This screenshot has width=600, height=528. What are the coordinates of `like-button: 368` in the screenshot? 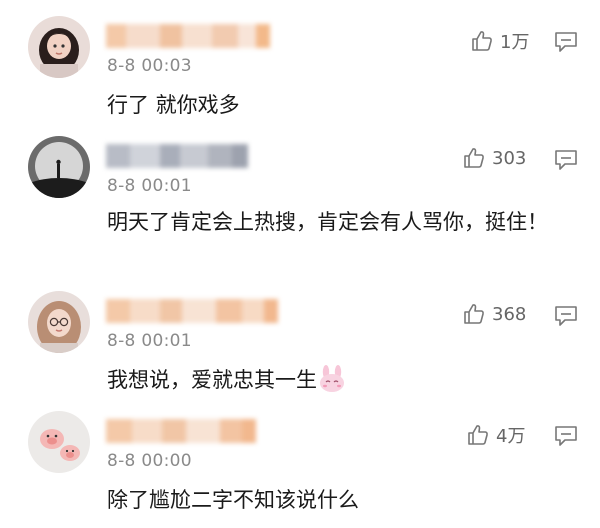 It's located at (494, 314).